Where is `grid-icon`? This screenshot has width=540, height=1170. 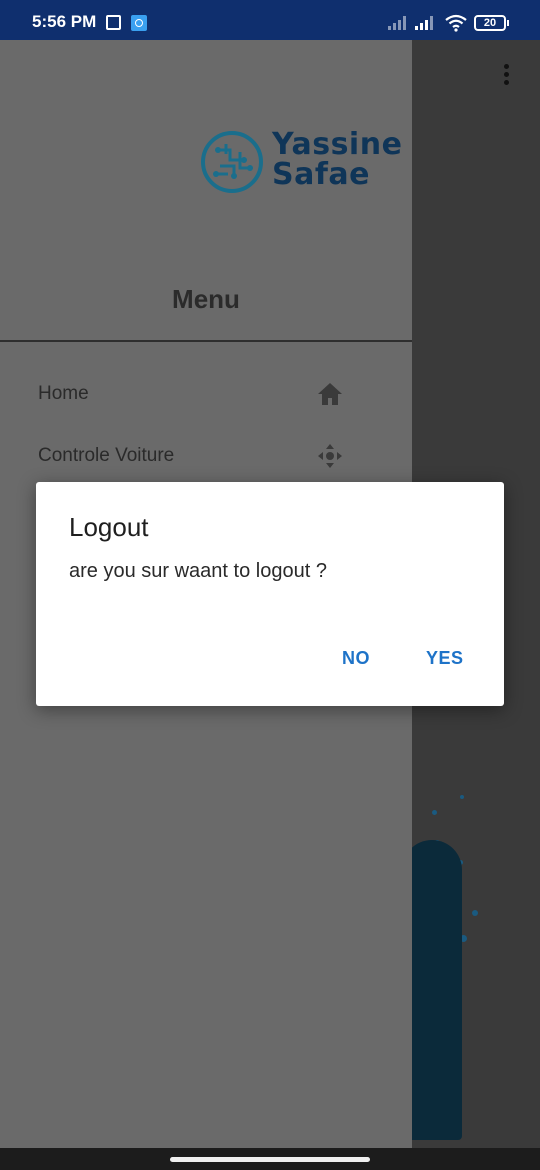 grid-icon is located at coordinates (113, 22).